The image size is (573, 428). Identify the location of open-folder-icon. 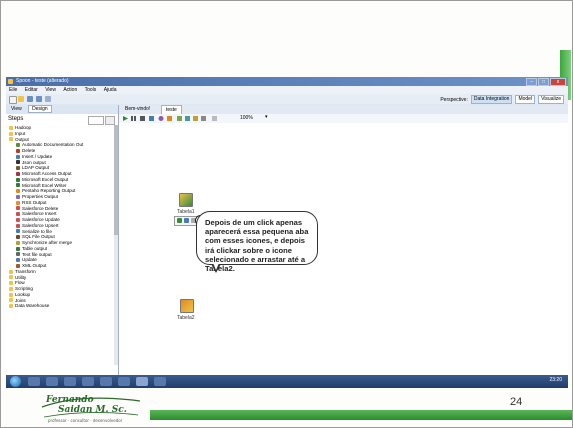
(21, 99).